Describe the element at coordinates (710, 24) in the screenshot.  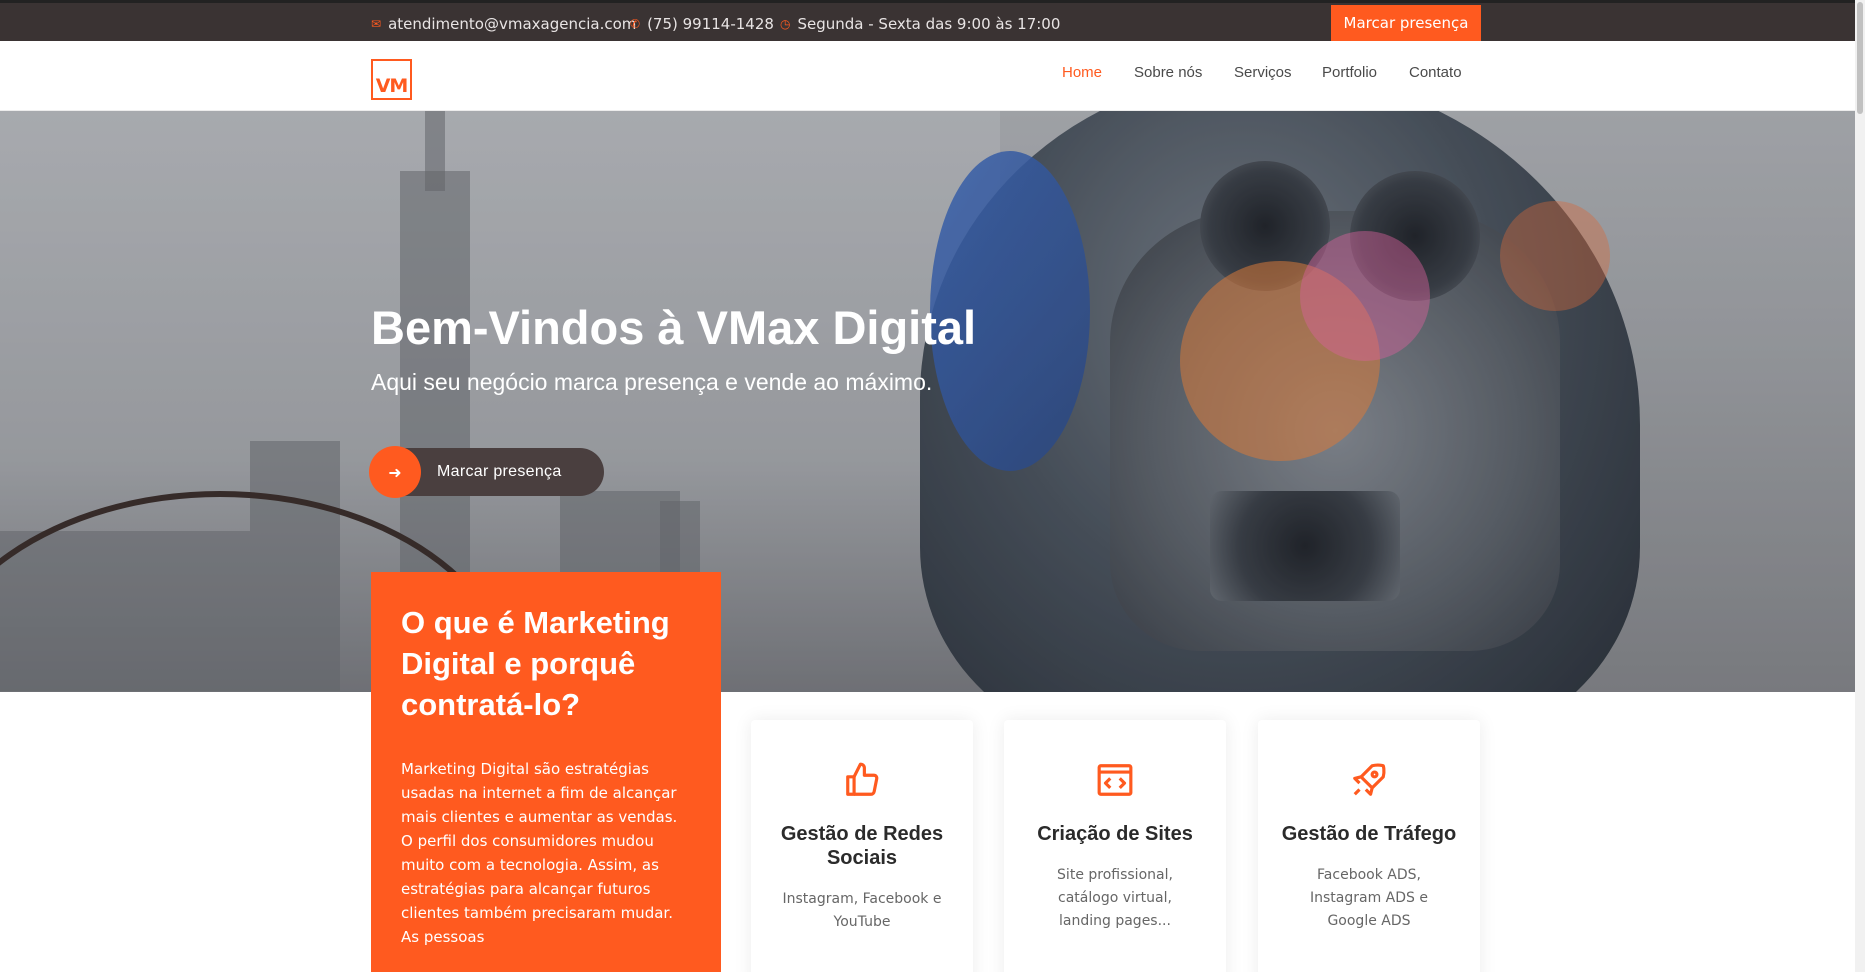
I see `phone-text: (75) 99114-1428` at that location.